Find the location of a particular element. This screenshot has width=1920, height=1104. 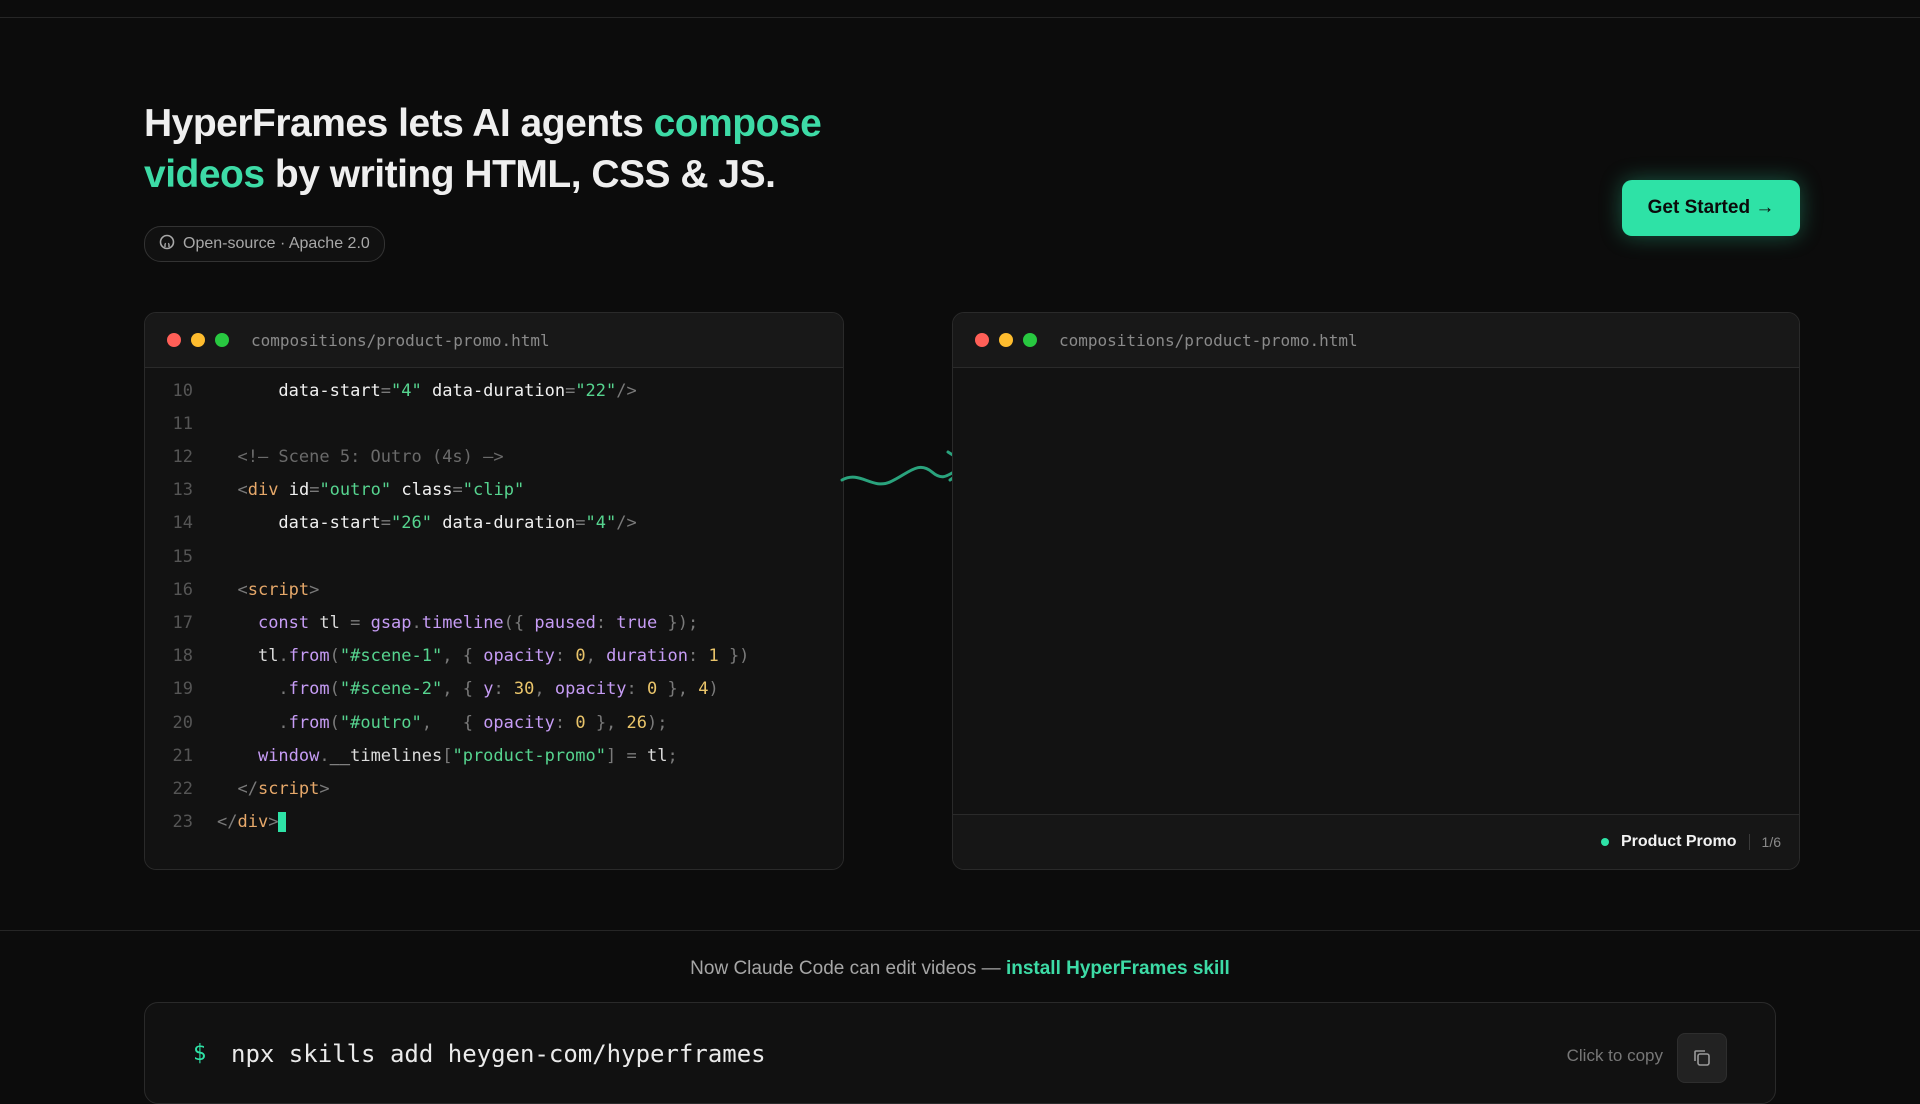

code-token: <!— Scene 5: Outro (4s) —> is located at coordinates (370, 456).